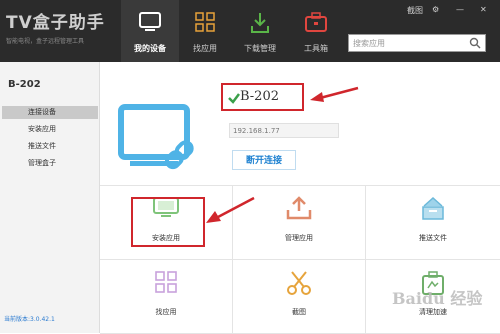  What do you see at coordinates (435, 9) in the screenshot?
I see `gear-icon: ⚙` at bounding box center [435, 9].